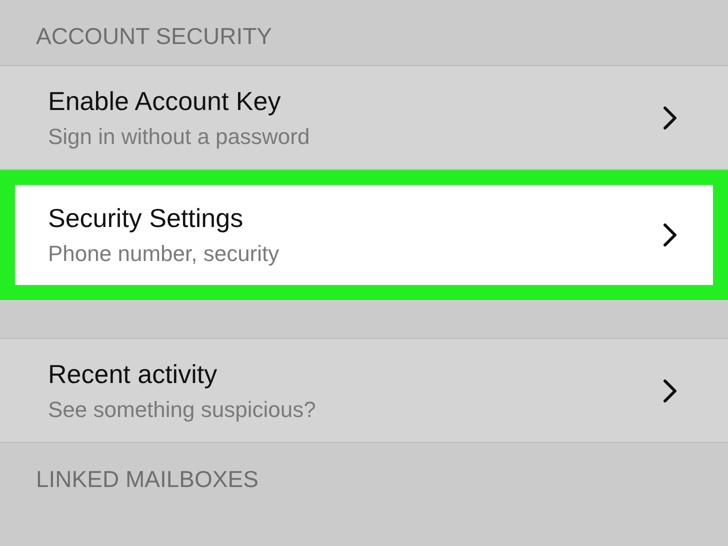 This screenshot has width=728, height=546. Describe the element at coordinates (147, 479) in the screenshot. I see `section-header: LINKED MAILBOXES` at that location.